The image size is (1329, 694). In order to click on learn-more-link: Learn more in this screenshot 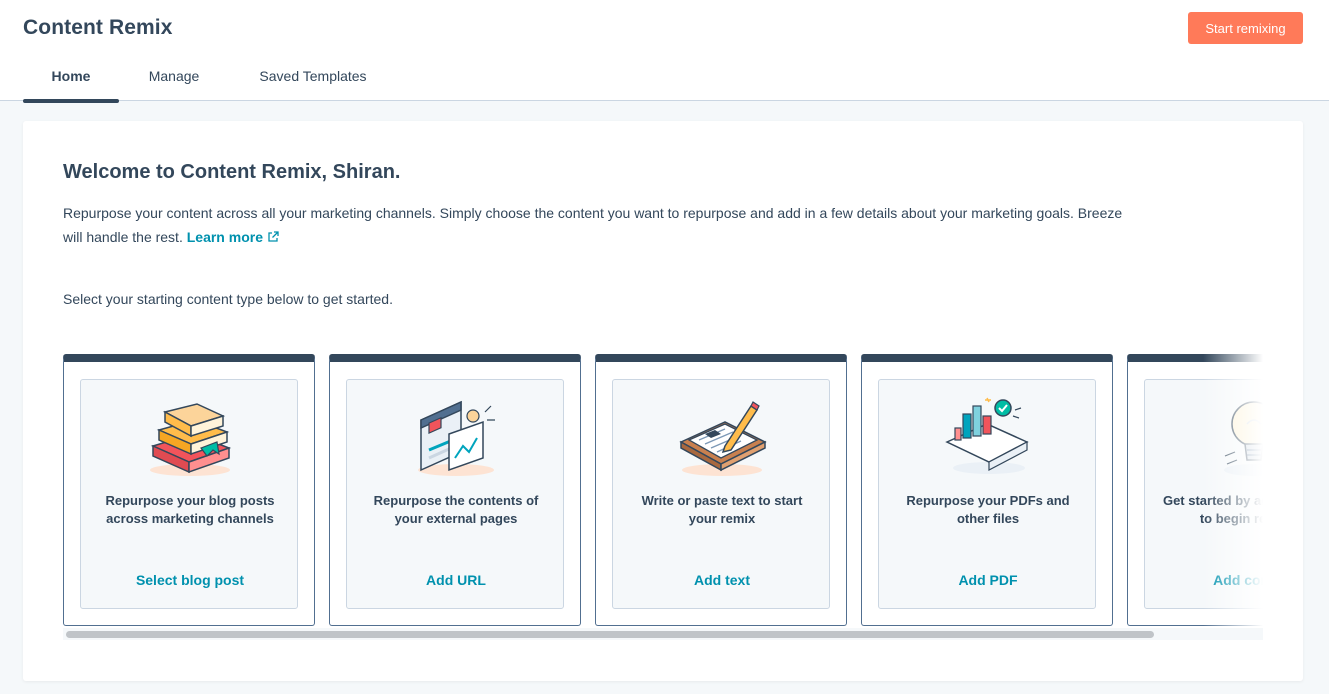, I will do `click(233, 237)`.